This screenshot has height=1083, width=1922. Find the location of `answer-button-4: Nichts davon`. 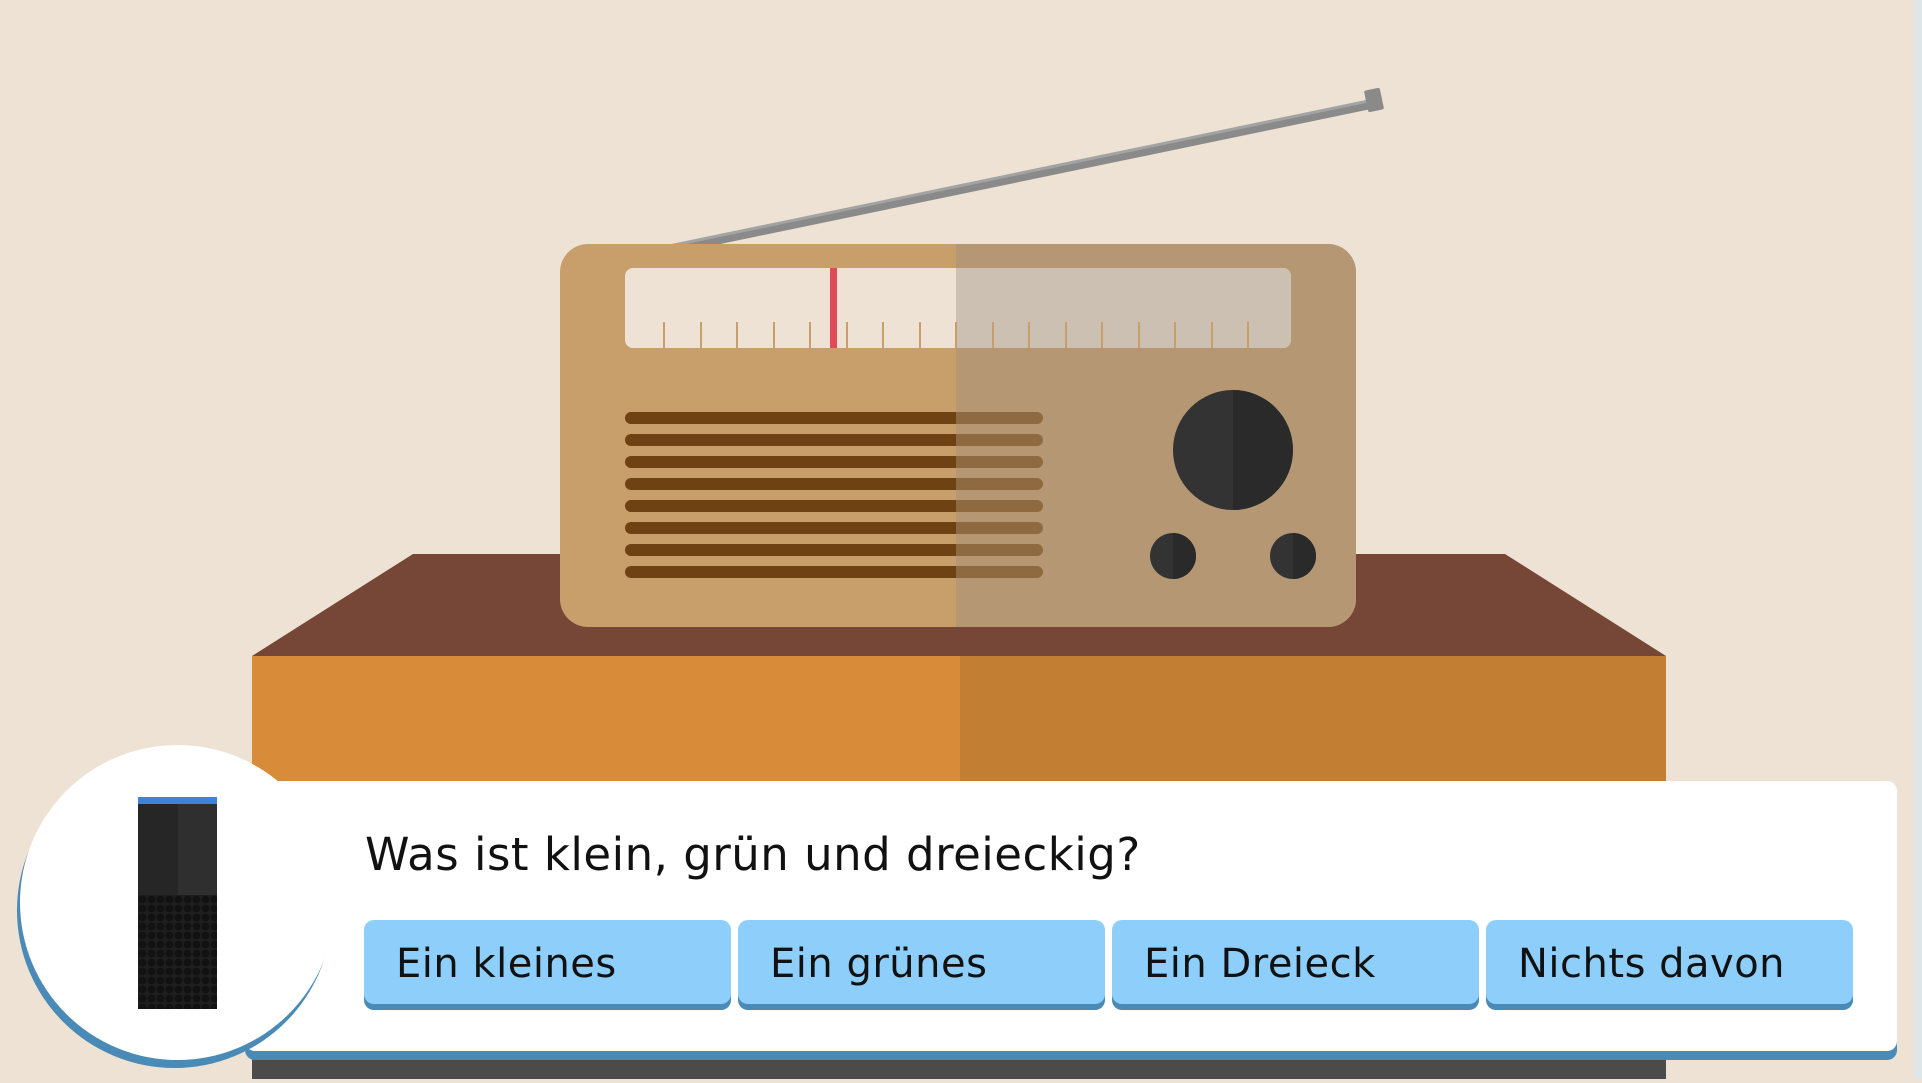

answer-button-4: Nichts davon is located at coordinates (1669, 962).